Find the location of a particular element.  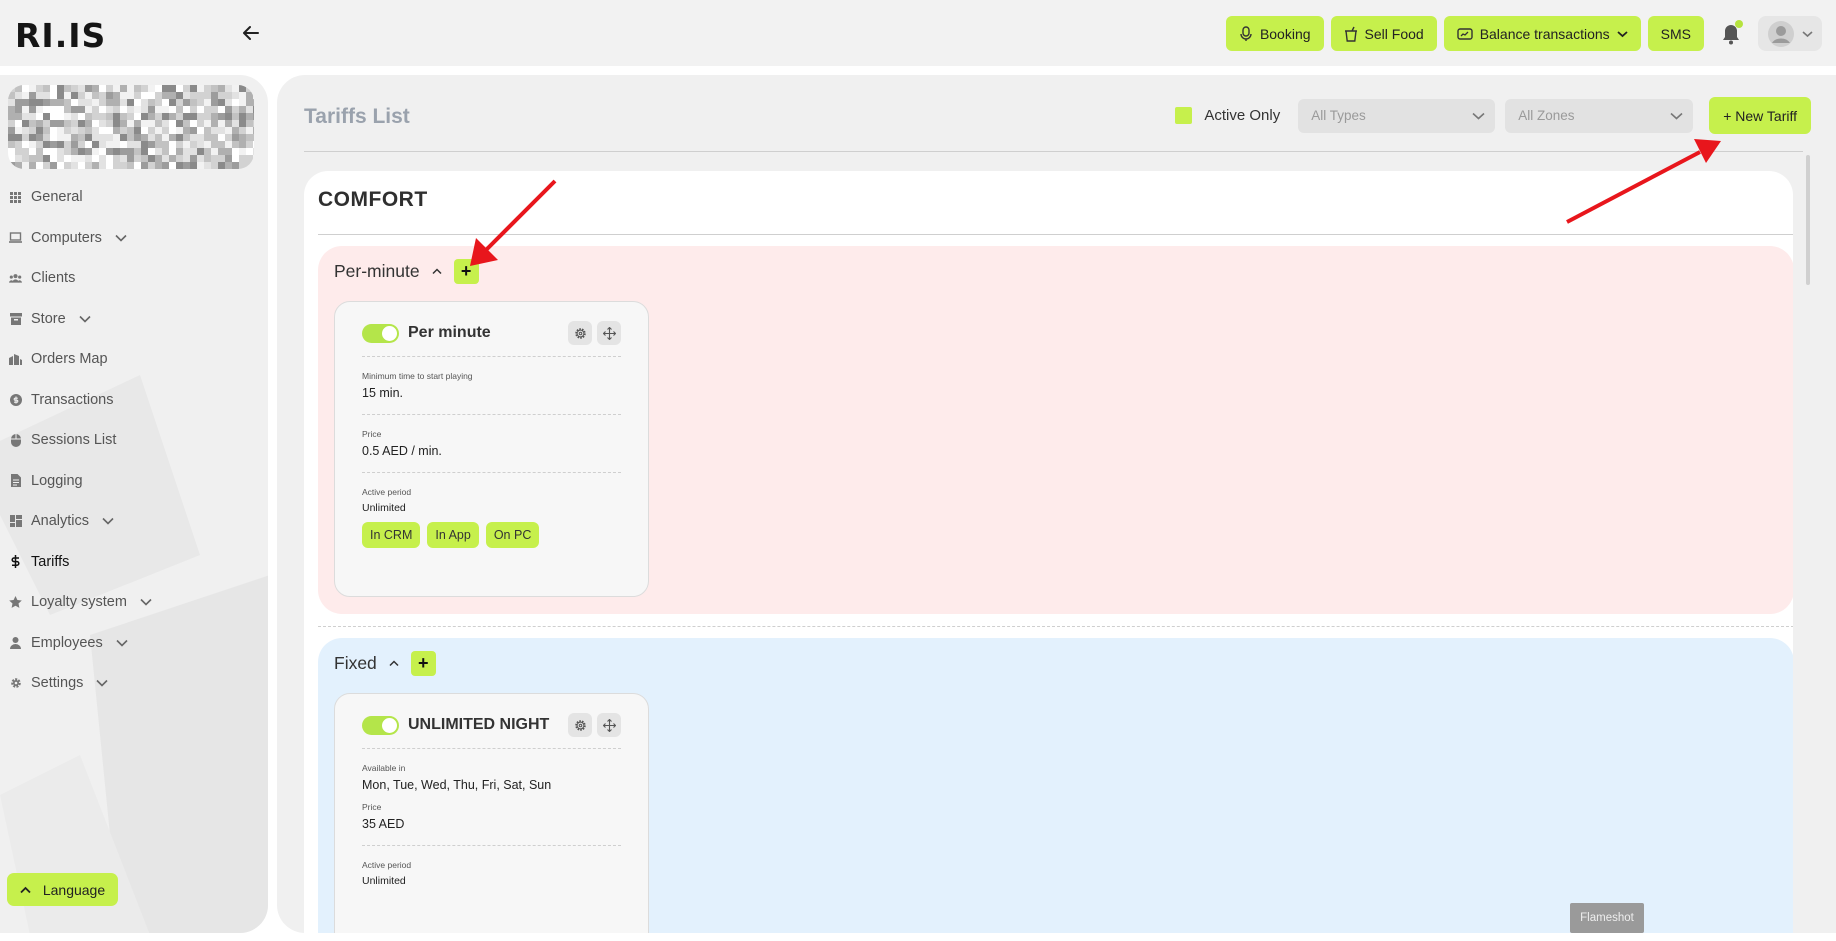

sidebar-item-transactions: Transactions is located at coordinates (134, 400).